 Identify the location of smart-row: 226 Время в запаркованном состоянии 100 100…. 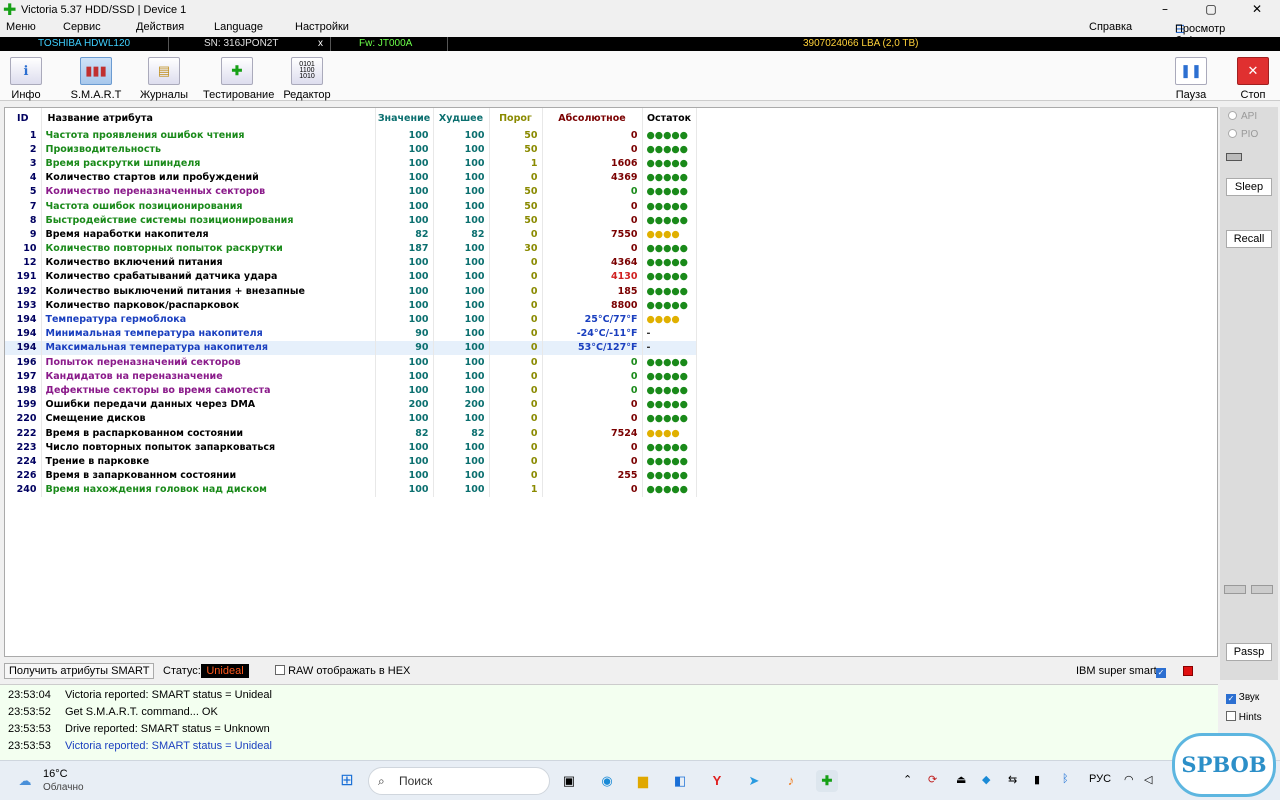
(351, 475).